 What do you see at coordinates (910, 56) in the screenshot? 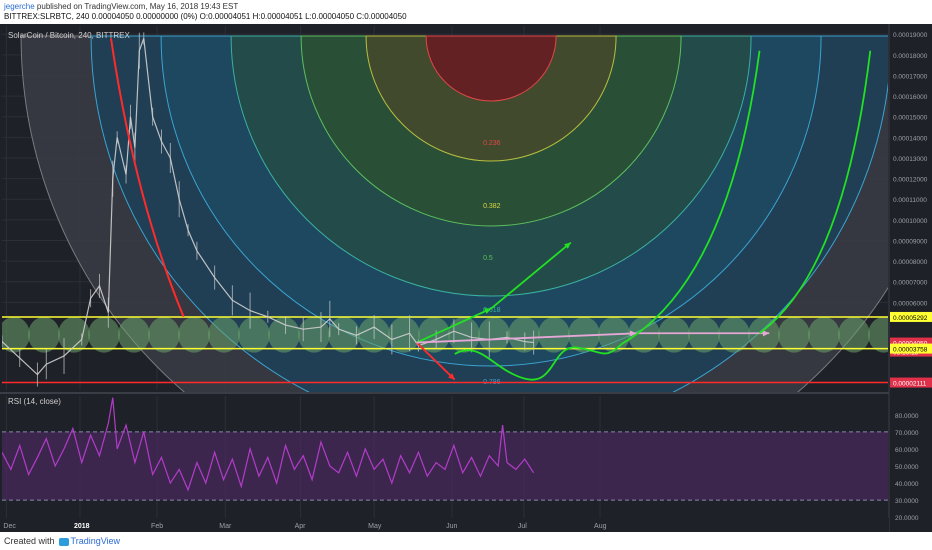
I see `y-tick-label: 0.00018000` at bounding box center [910, 56].